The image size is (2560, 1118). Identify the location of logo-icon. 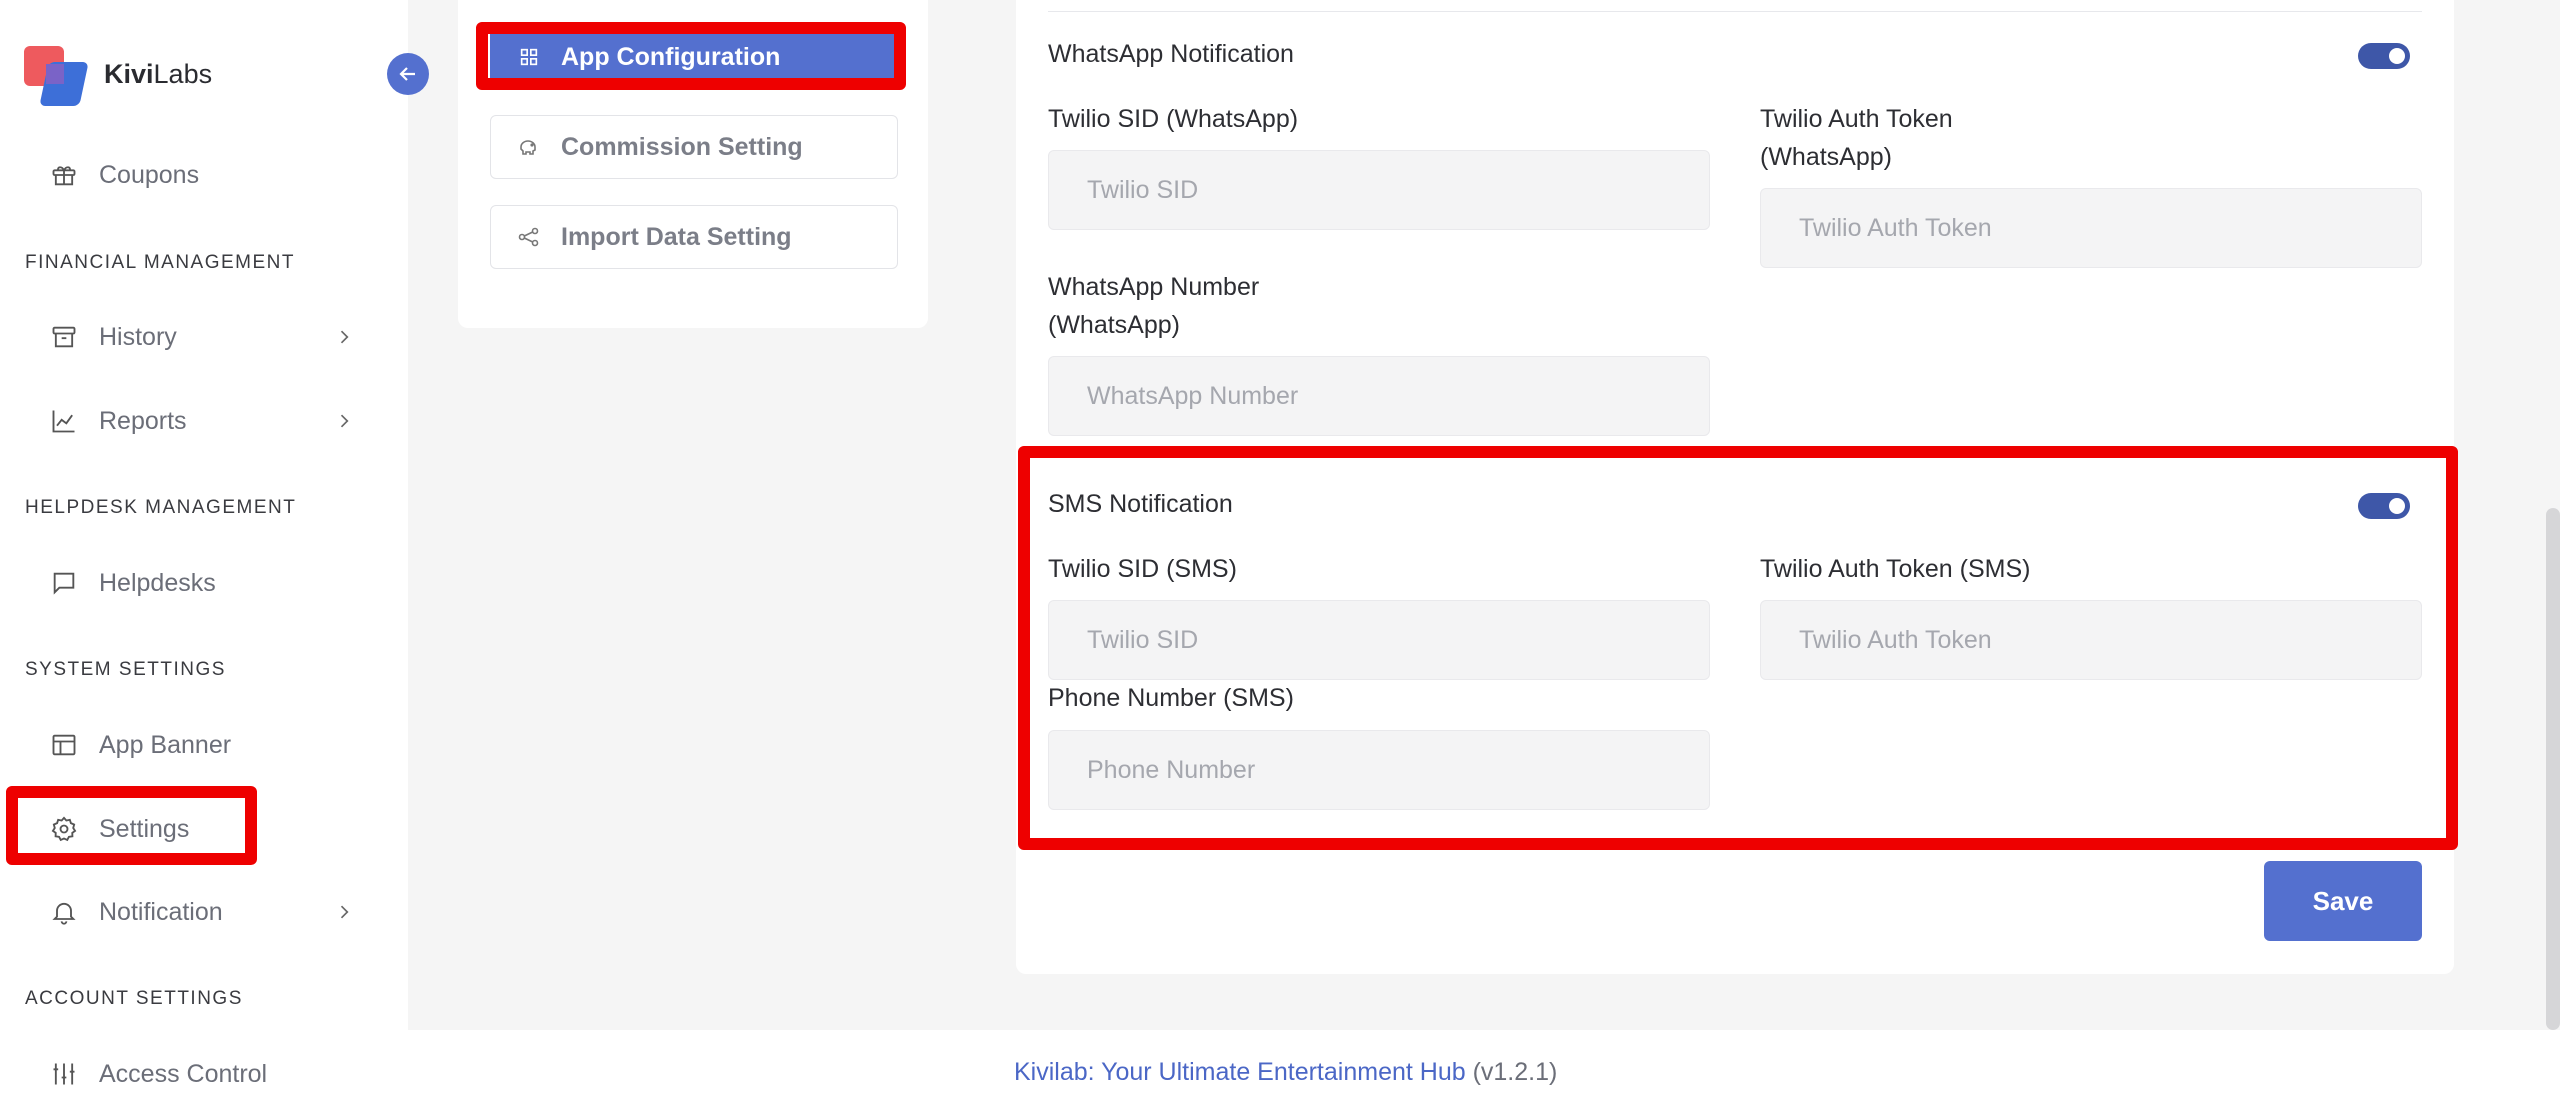
(56, 74).